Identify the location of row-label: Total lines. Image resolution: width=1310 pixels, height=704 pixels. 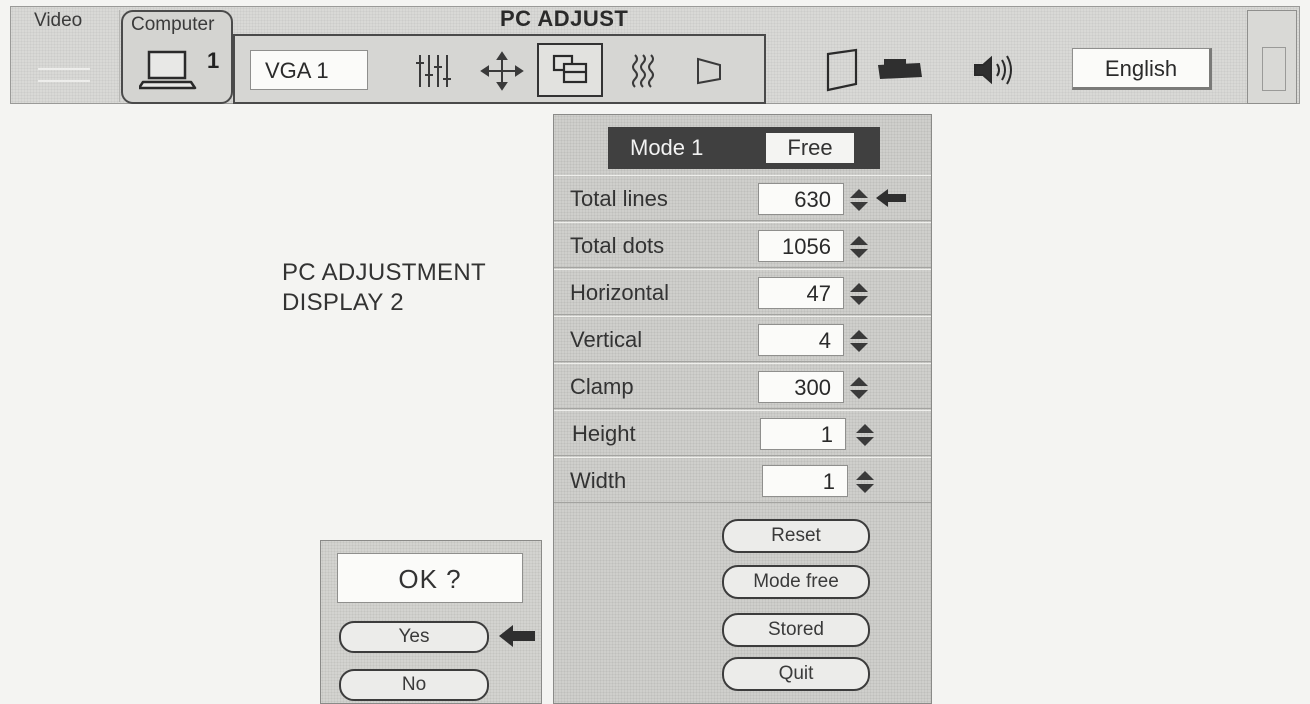
(619, 198).